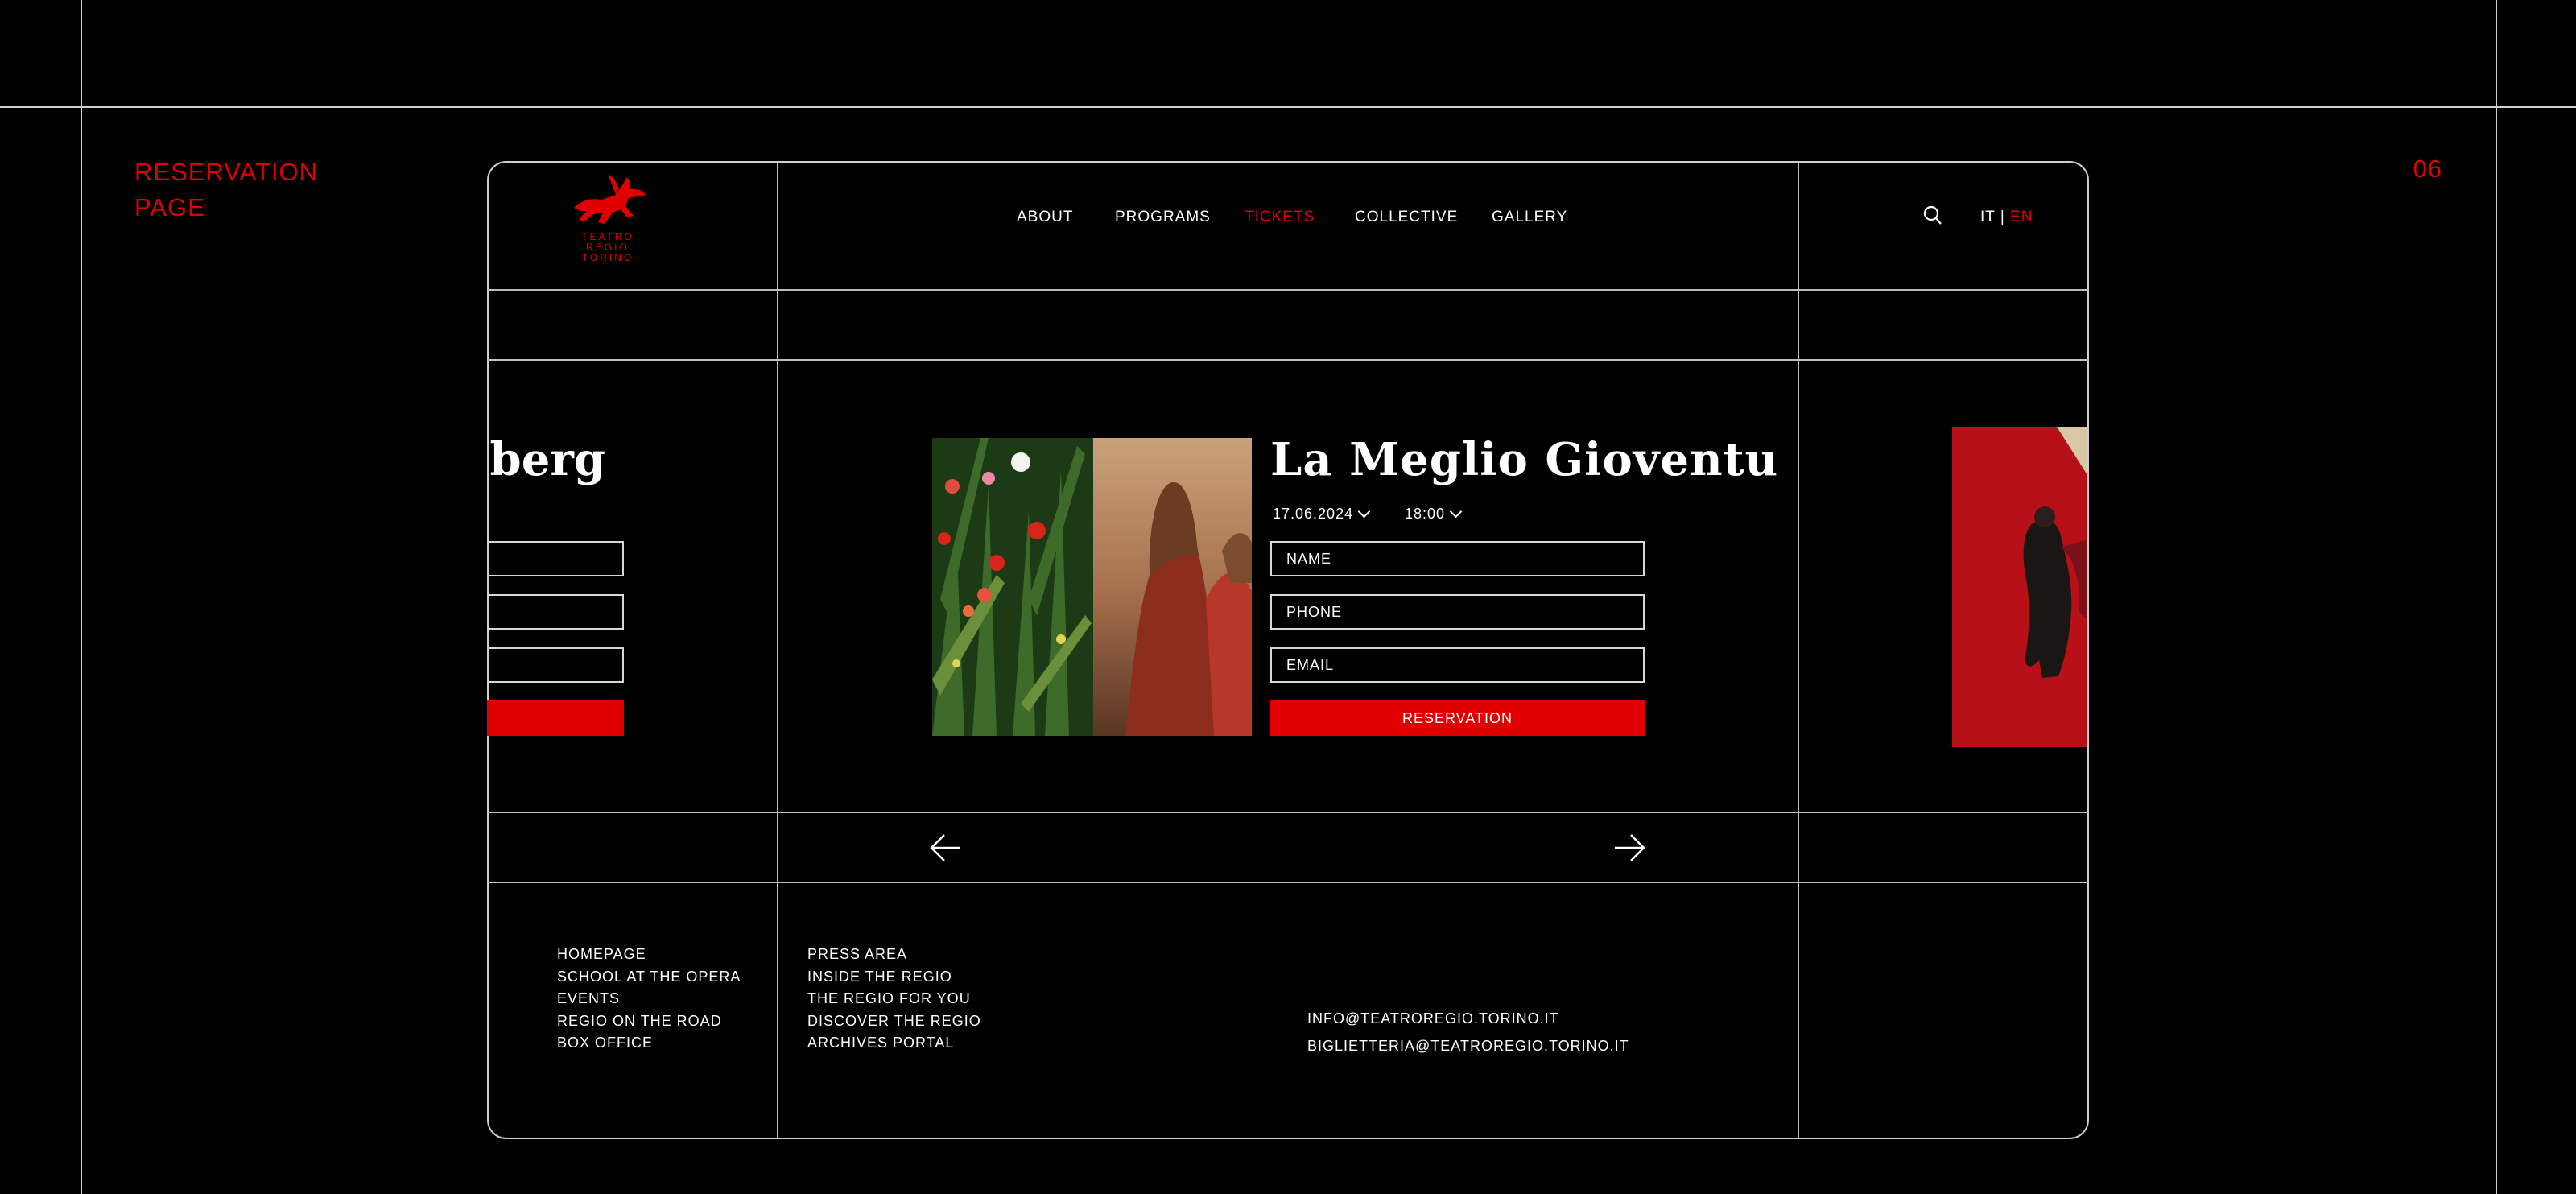  I want to click on contact-info-email: INFO@TEATROREGIO.TORINO.IT, so click(1468, 1018).